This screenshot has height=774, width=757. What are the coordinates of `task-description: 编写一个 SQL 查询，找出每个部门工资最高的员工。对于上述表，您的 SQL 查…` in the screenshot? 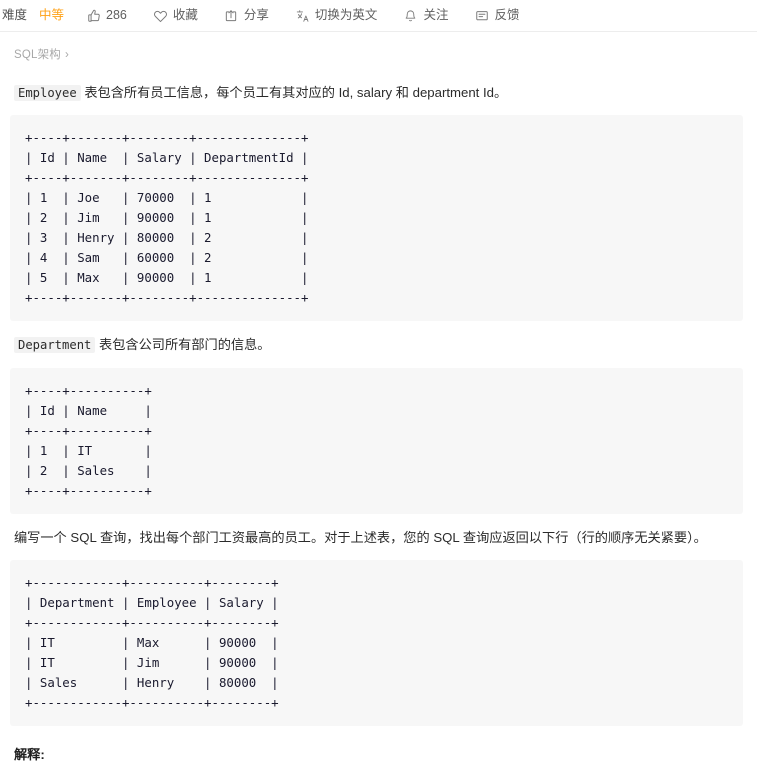 It's located at (360, 537).